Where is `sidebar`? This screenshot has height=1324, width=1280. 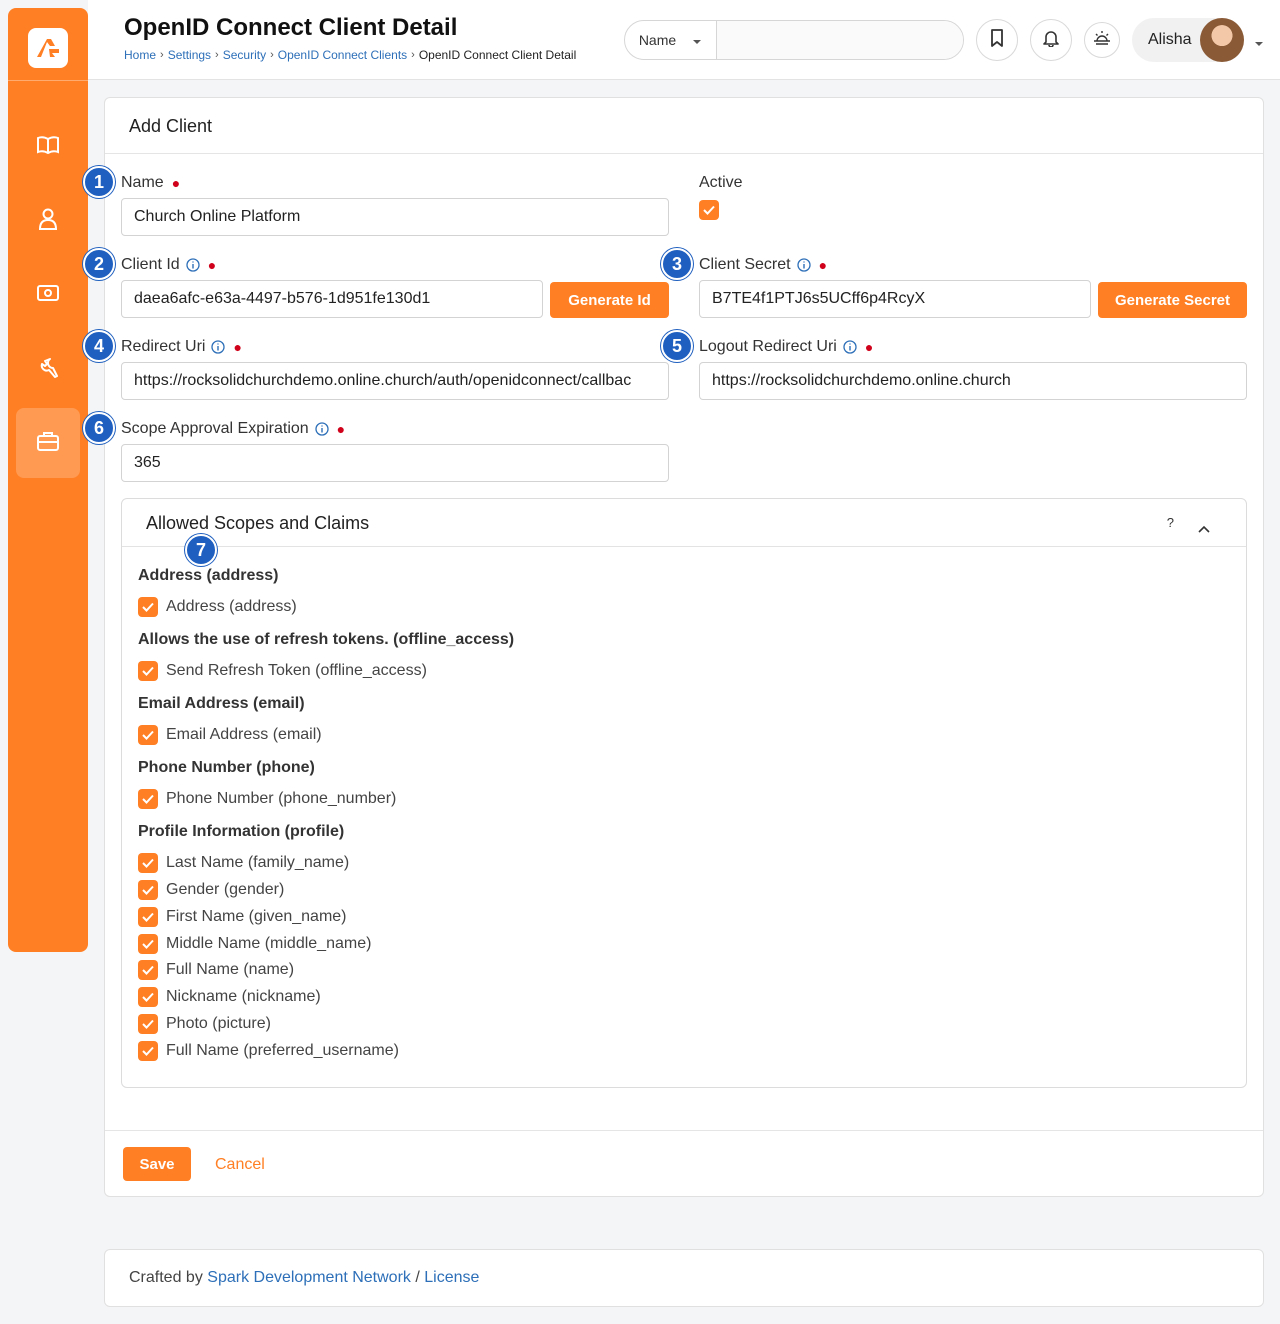
sidebar is located at coordinates (48, 480).